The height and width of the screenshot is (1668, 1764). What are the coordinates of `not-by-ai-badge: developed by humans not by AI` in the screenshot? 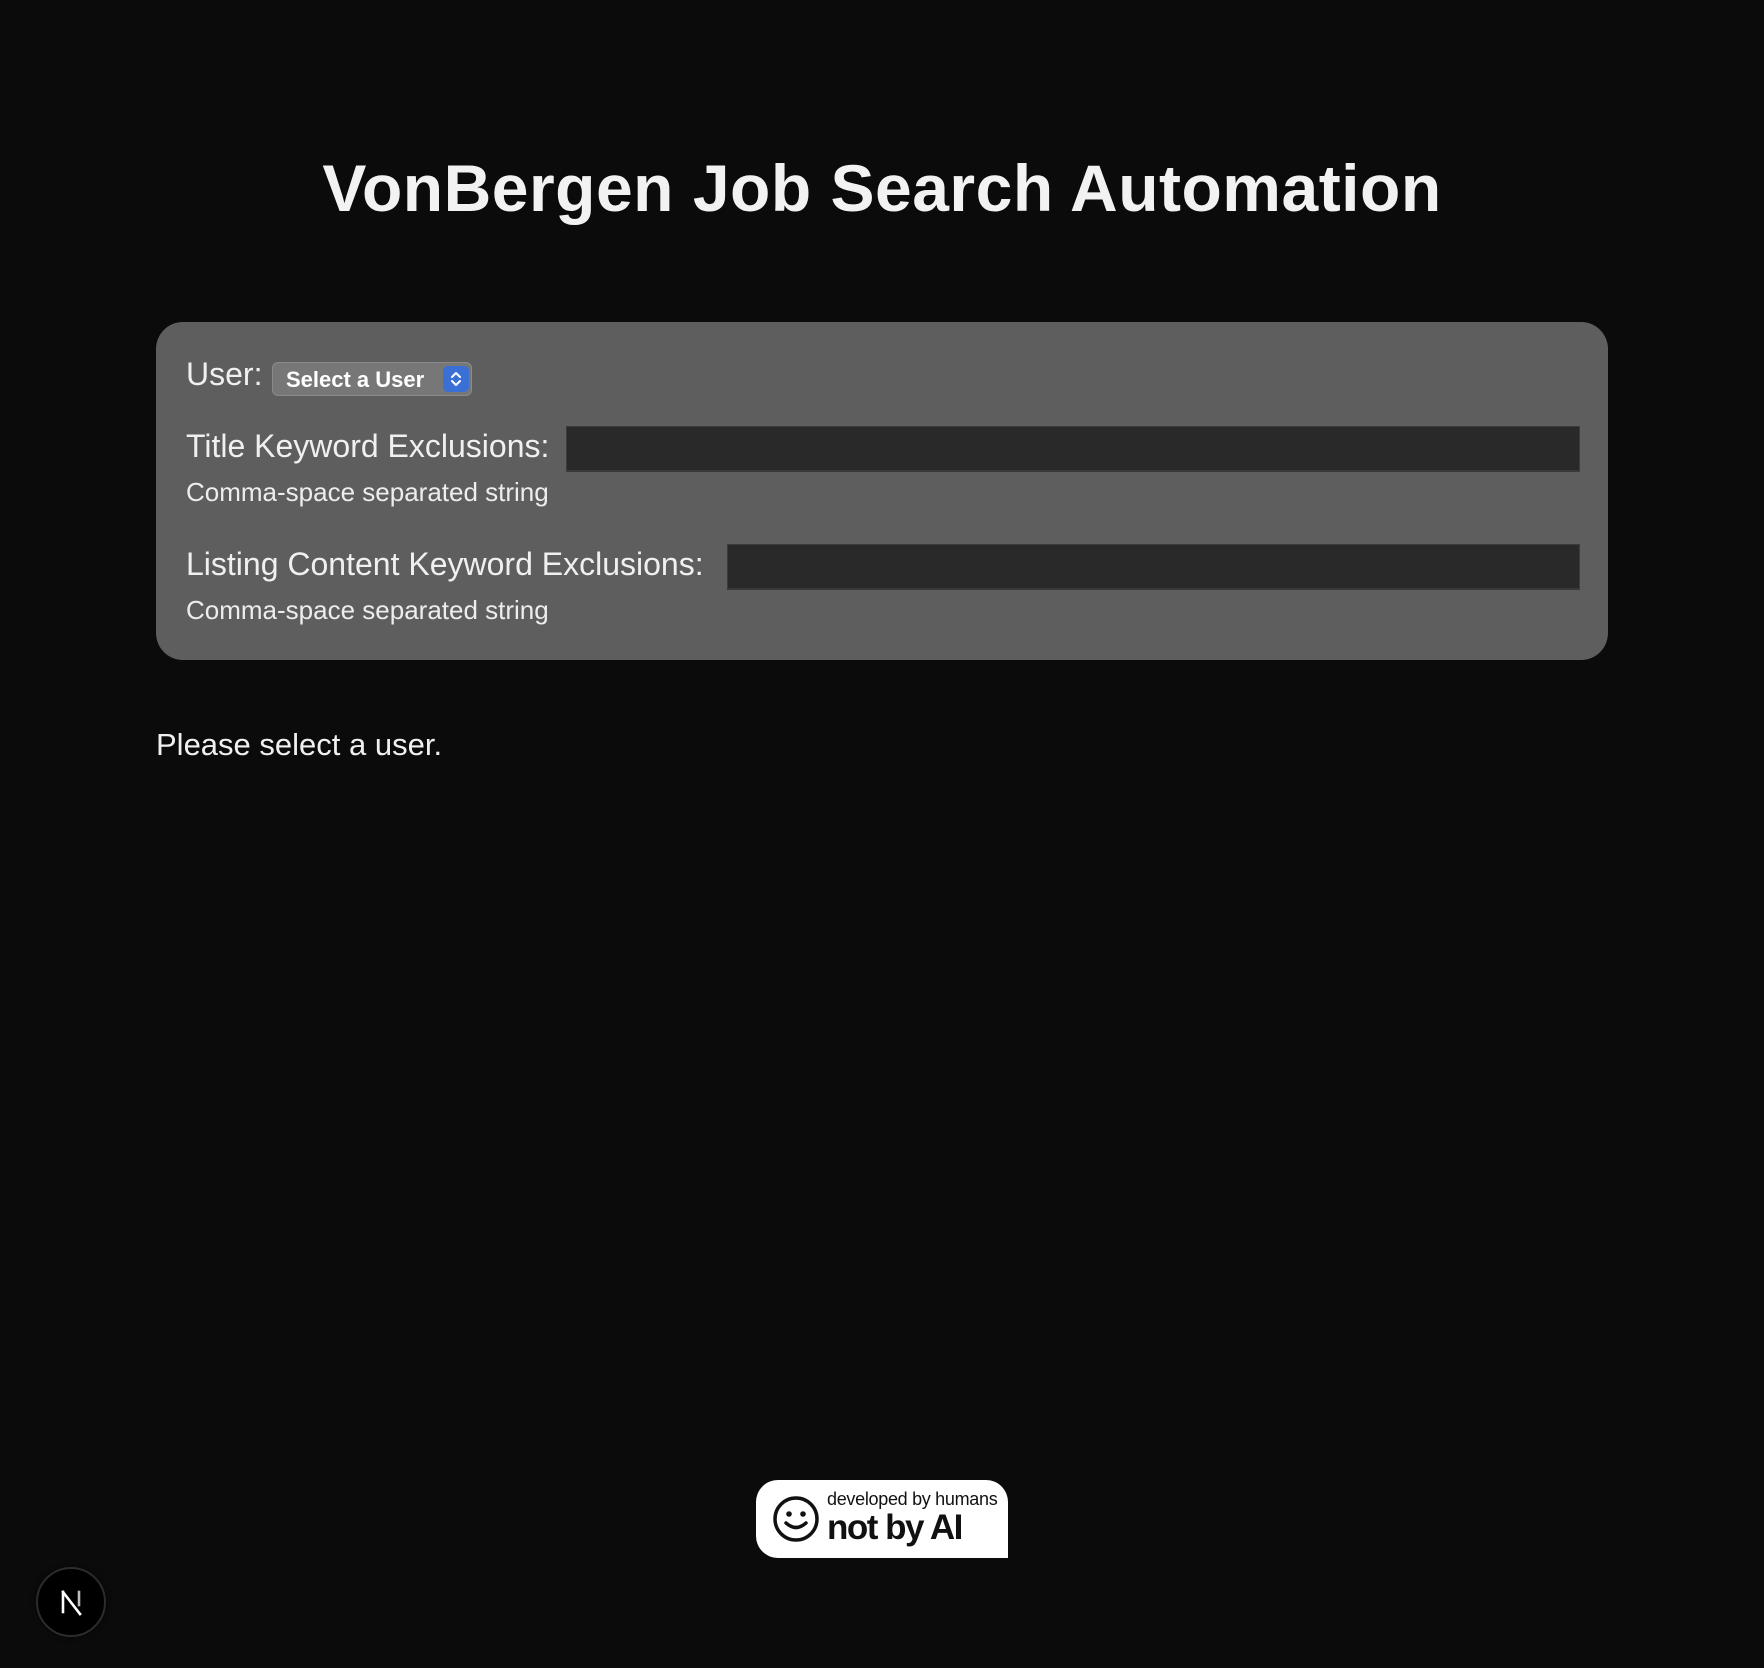 It's located at (882, 1519).